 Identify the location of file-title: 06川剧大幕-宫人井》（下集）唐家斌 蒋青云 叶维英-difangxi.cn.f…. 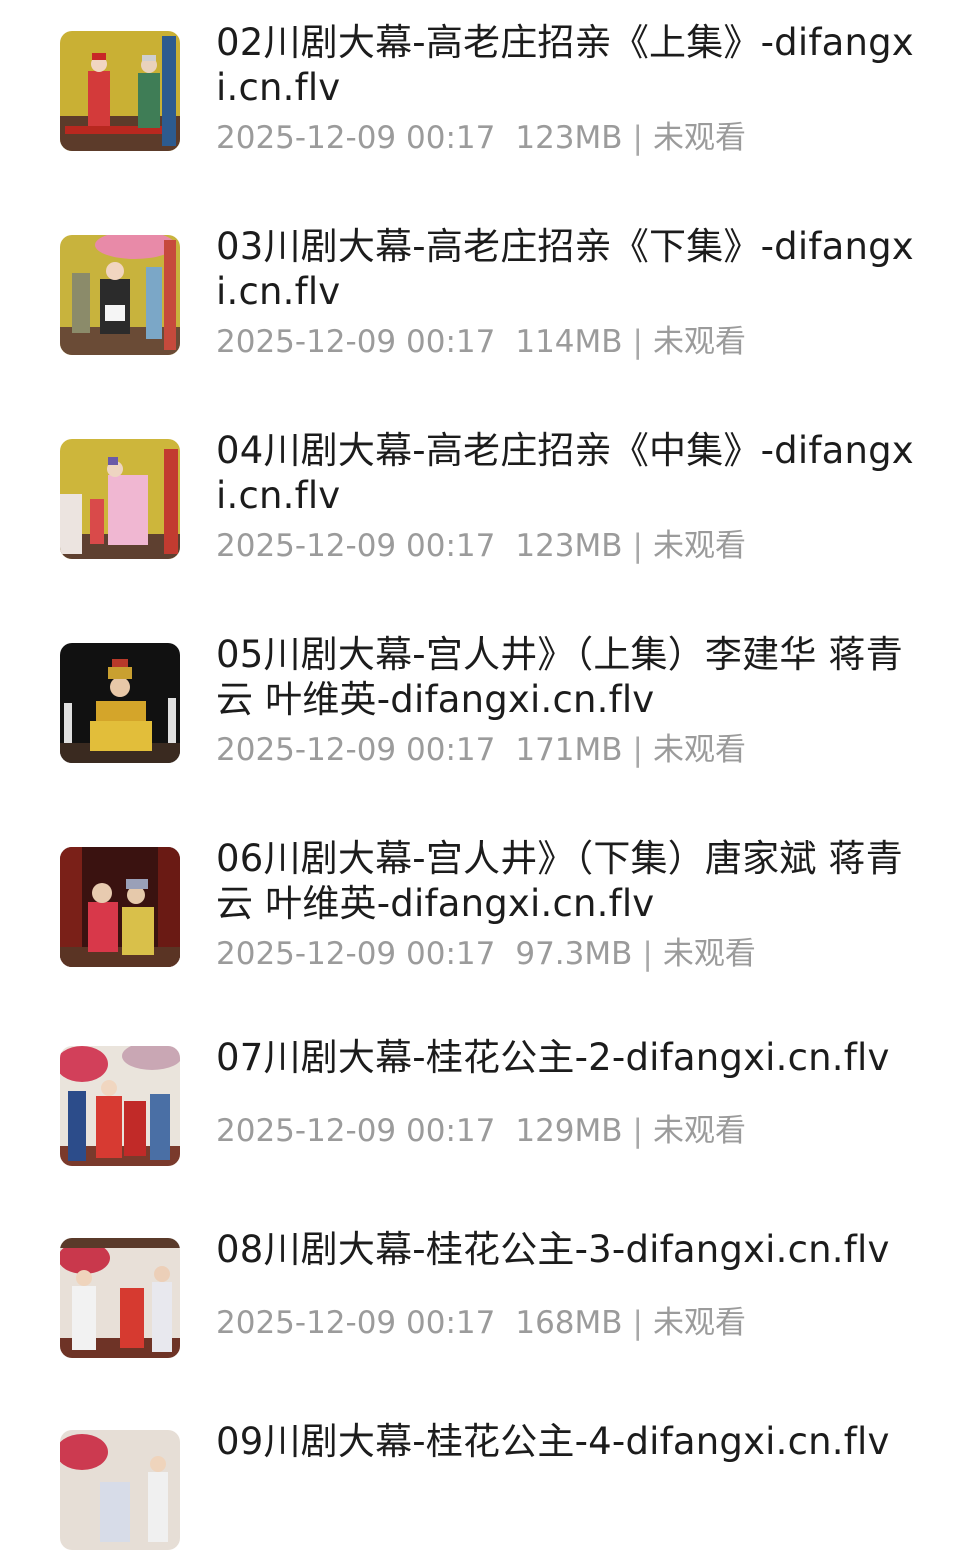
(572, 881).